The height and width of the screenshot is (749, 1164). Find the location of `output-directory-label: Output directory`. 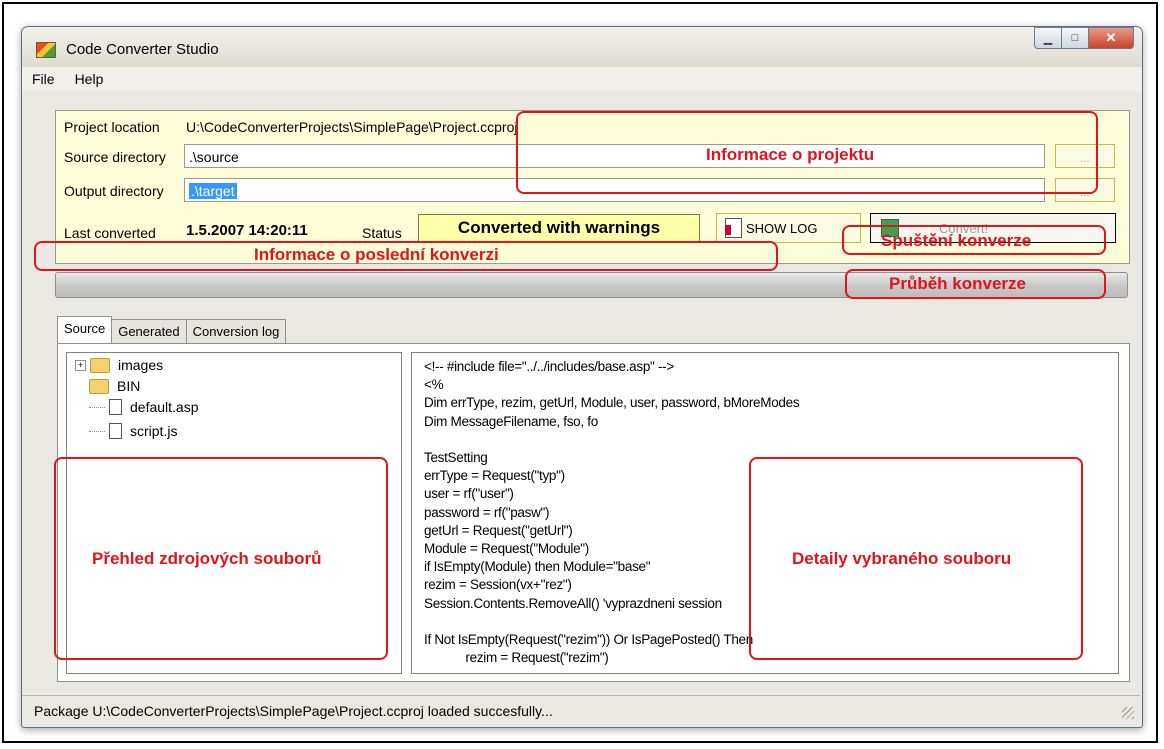

output-directory-label: Output directory is located at coordinates (114, 191).